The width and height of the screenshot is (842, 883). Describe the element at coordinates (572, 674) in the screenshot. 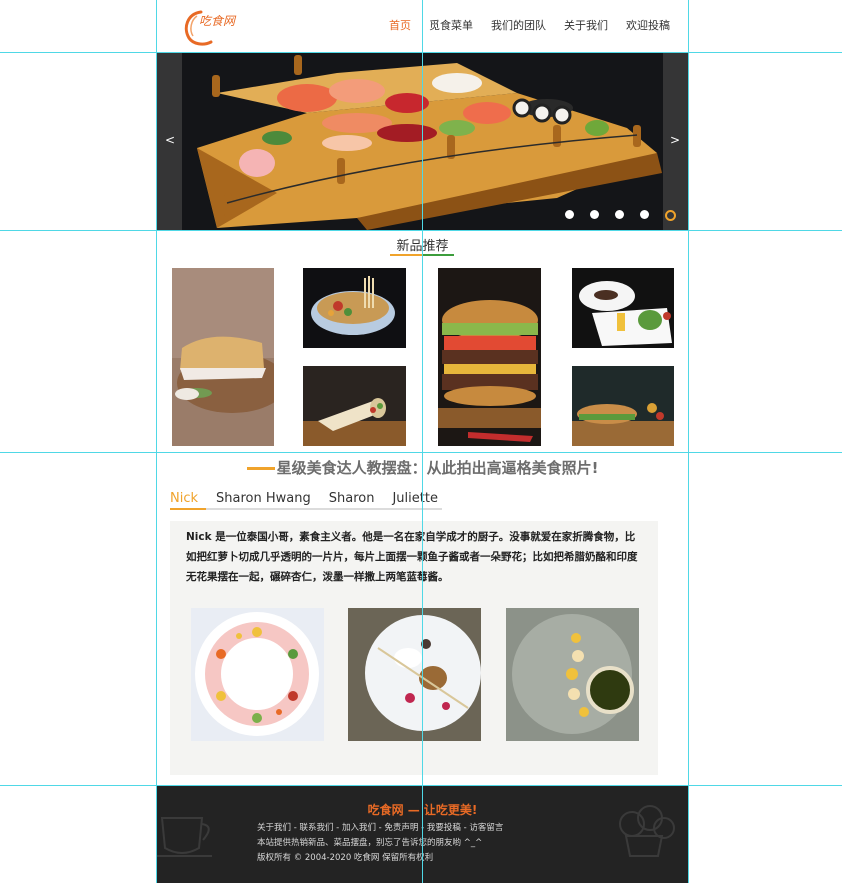

I see `plate-image-spiral` at that location.